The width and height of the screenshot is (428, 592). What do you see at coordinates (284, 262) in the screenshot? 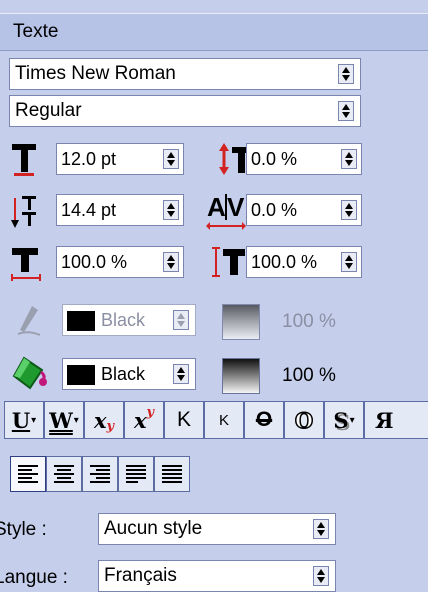
I see `vertical-scale-value: 100.0 %` at bounding box center [284, 262].